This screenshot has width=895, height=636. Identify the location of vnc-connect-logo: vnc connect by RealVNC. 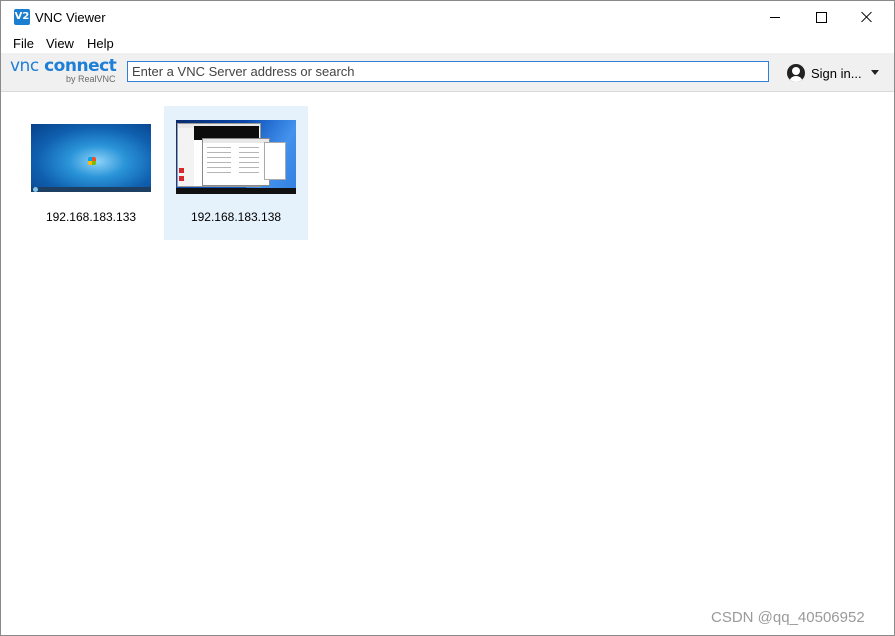
(65, 72).